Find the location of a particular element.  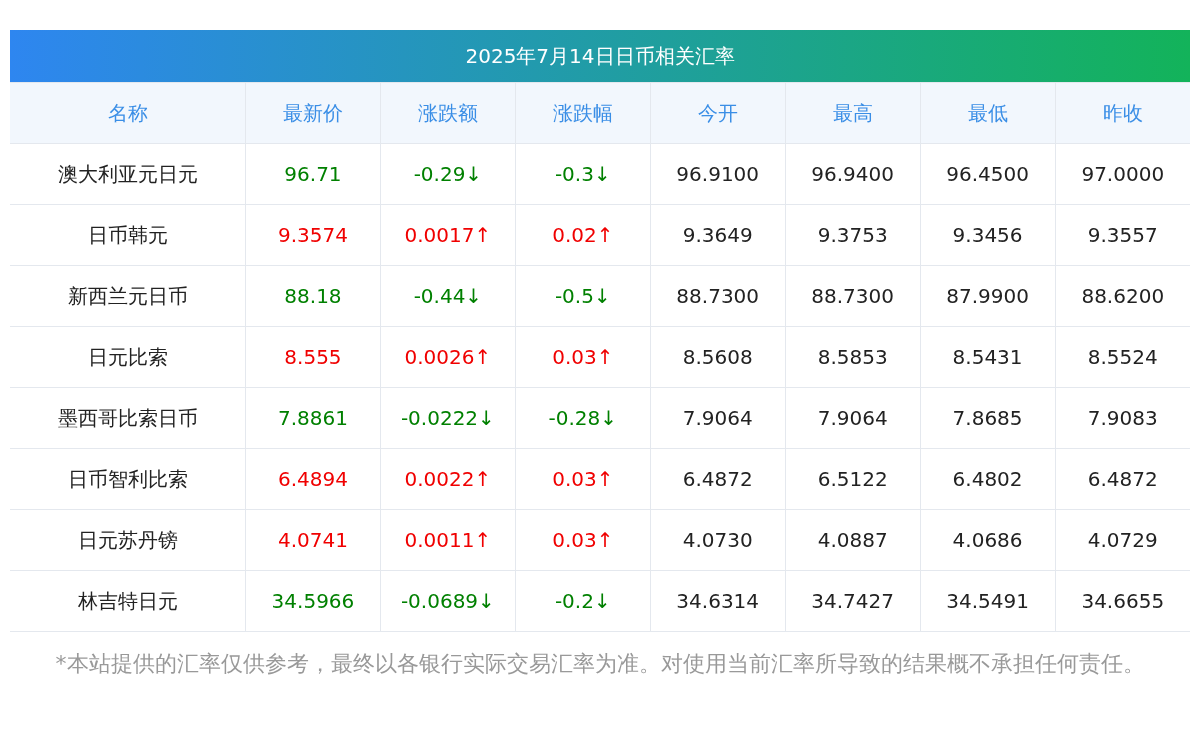

table-cell: 0.0017↑ is located at coordinates (448, 235).